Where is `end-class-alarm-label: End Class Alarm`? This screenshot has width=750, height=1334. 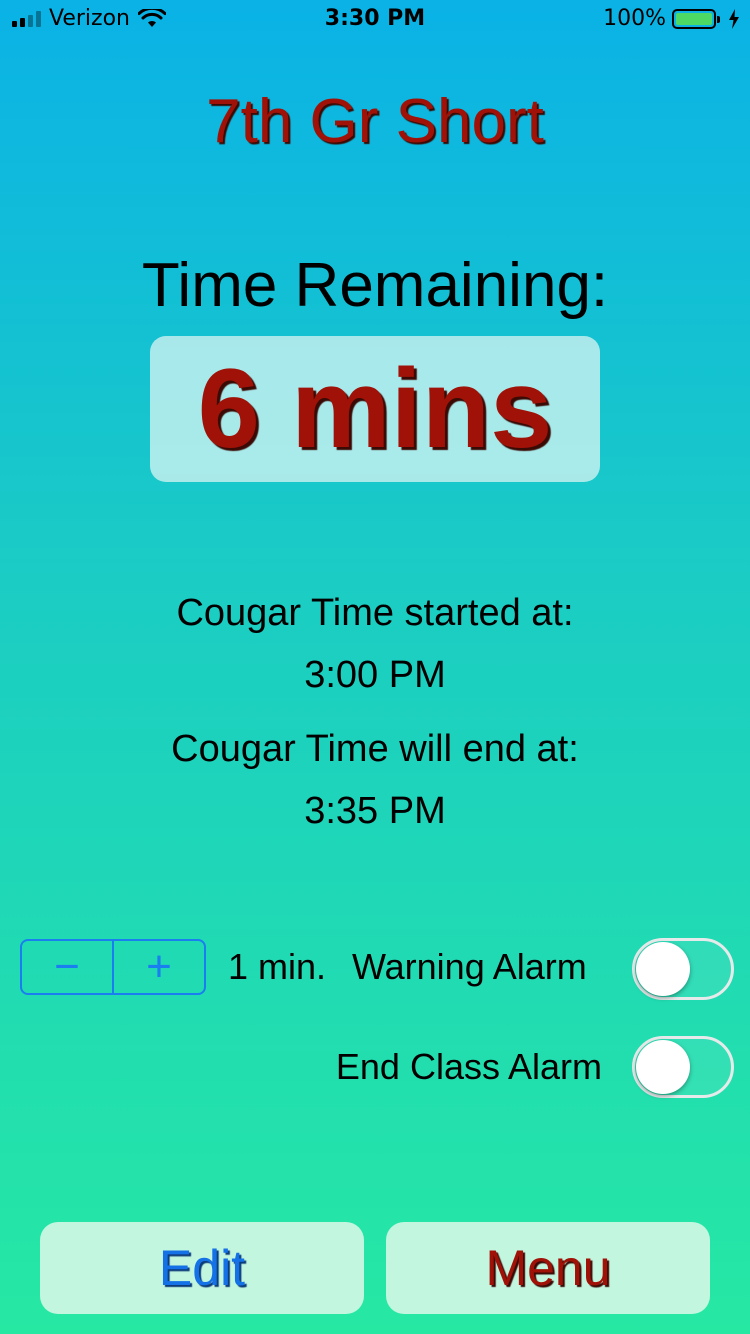
end-class-alarm-label: End Class Alarm is located at coordinates (468, 1066).